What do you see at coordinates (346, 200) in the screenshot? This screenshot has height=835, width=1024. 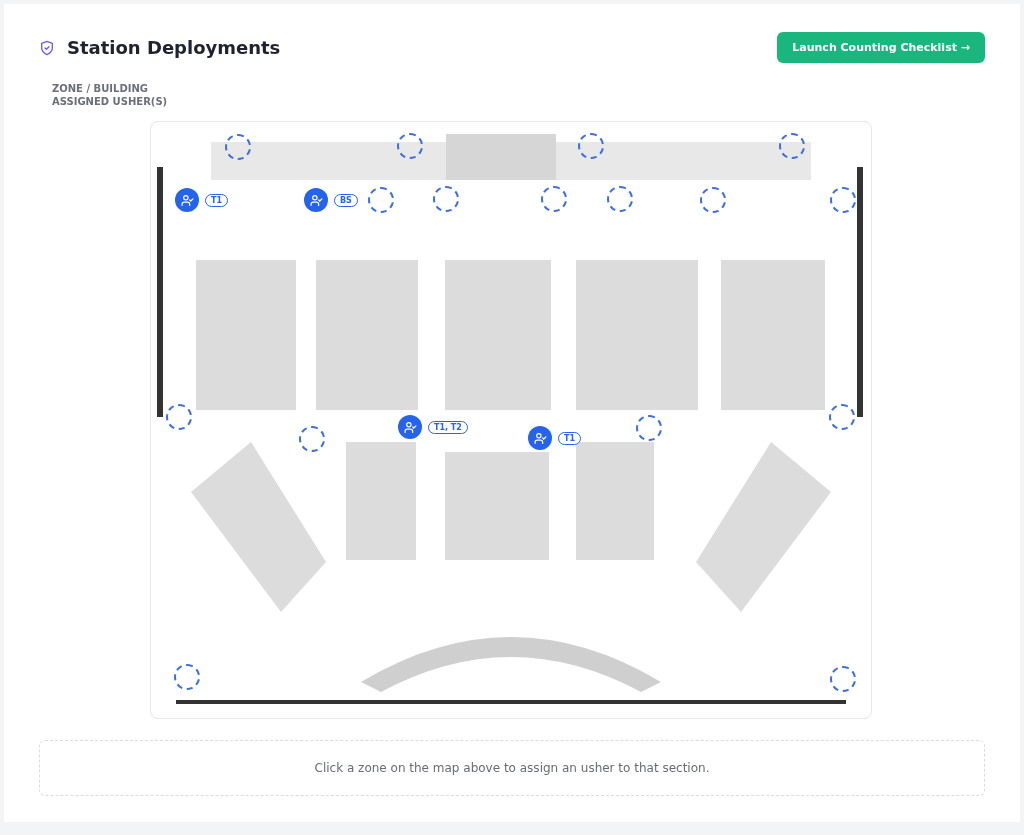 I see `usher-tag: BS` at bounding box center [346, 200].